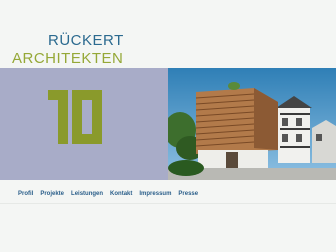 The width and height of the screenshot is (336, 252). What do you see at coordinates (86, 40) in the screenshot?
I see `firm-name-line1: RÜCKERT` at bounding box center [86, 40].